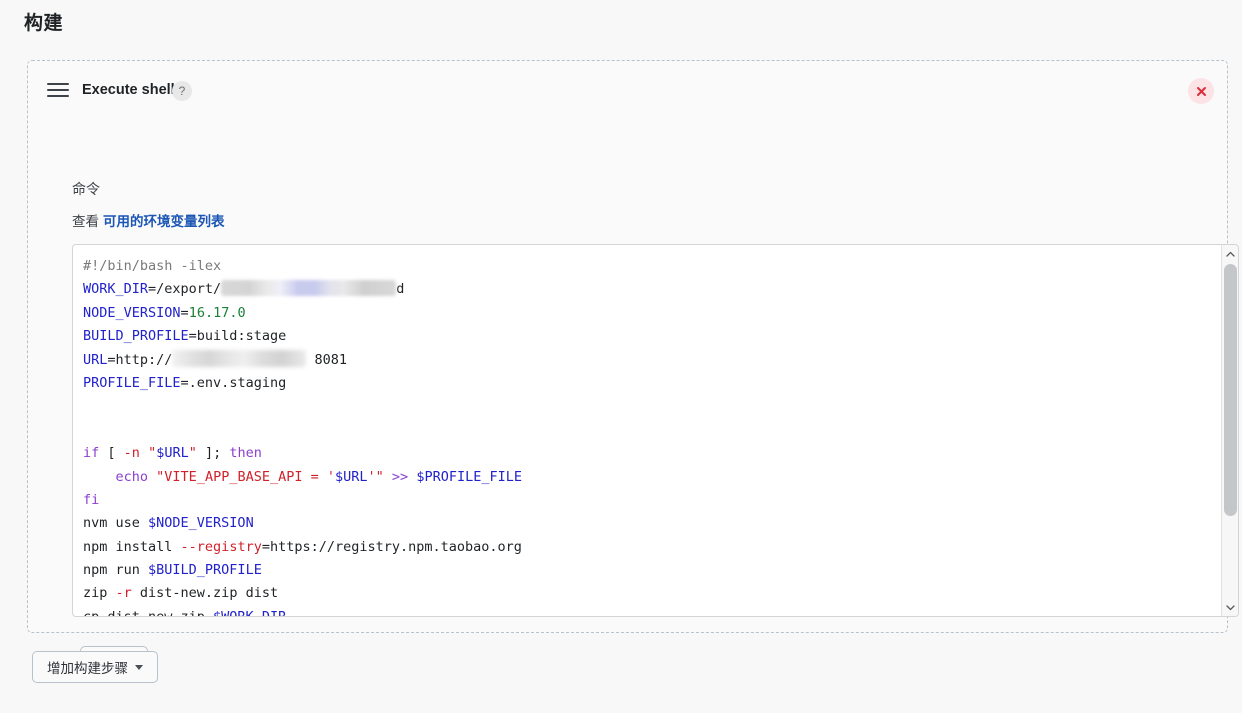  I want to click on scroll-down-button, so click(1230, 607).